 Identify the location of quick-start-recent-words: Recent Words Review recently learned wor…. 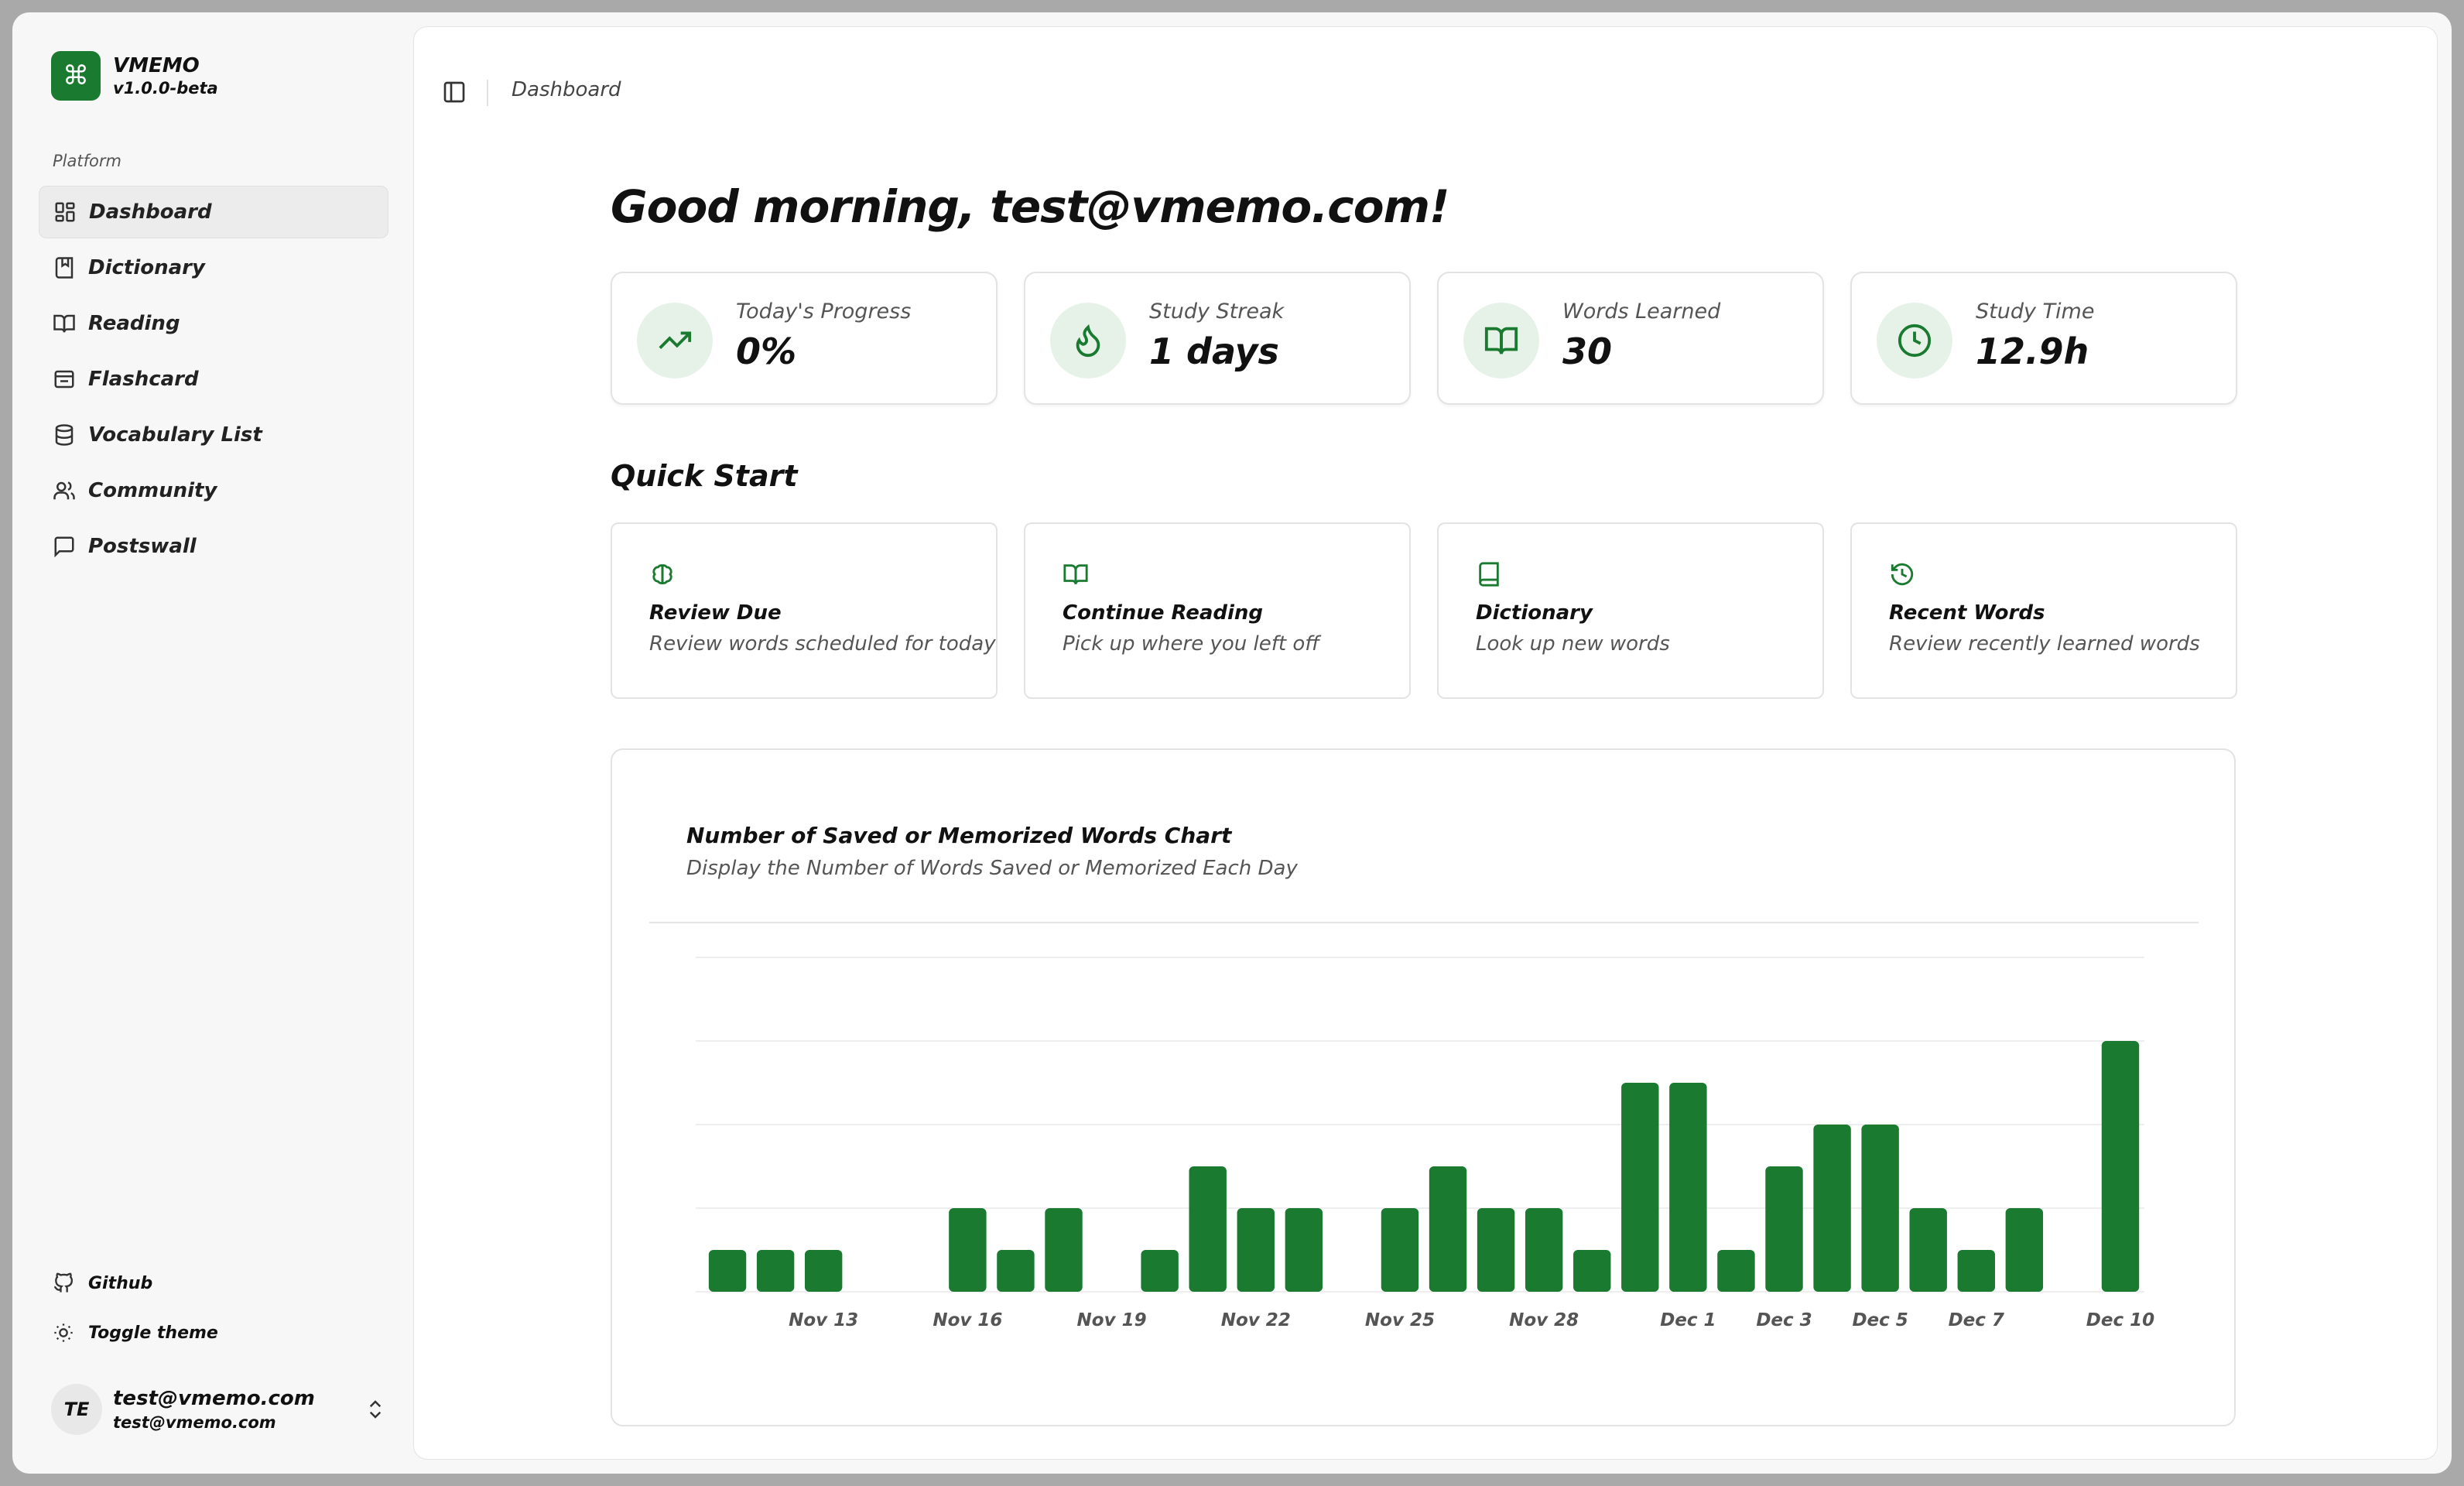
(2043, 610).